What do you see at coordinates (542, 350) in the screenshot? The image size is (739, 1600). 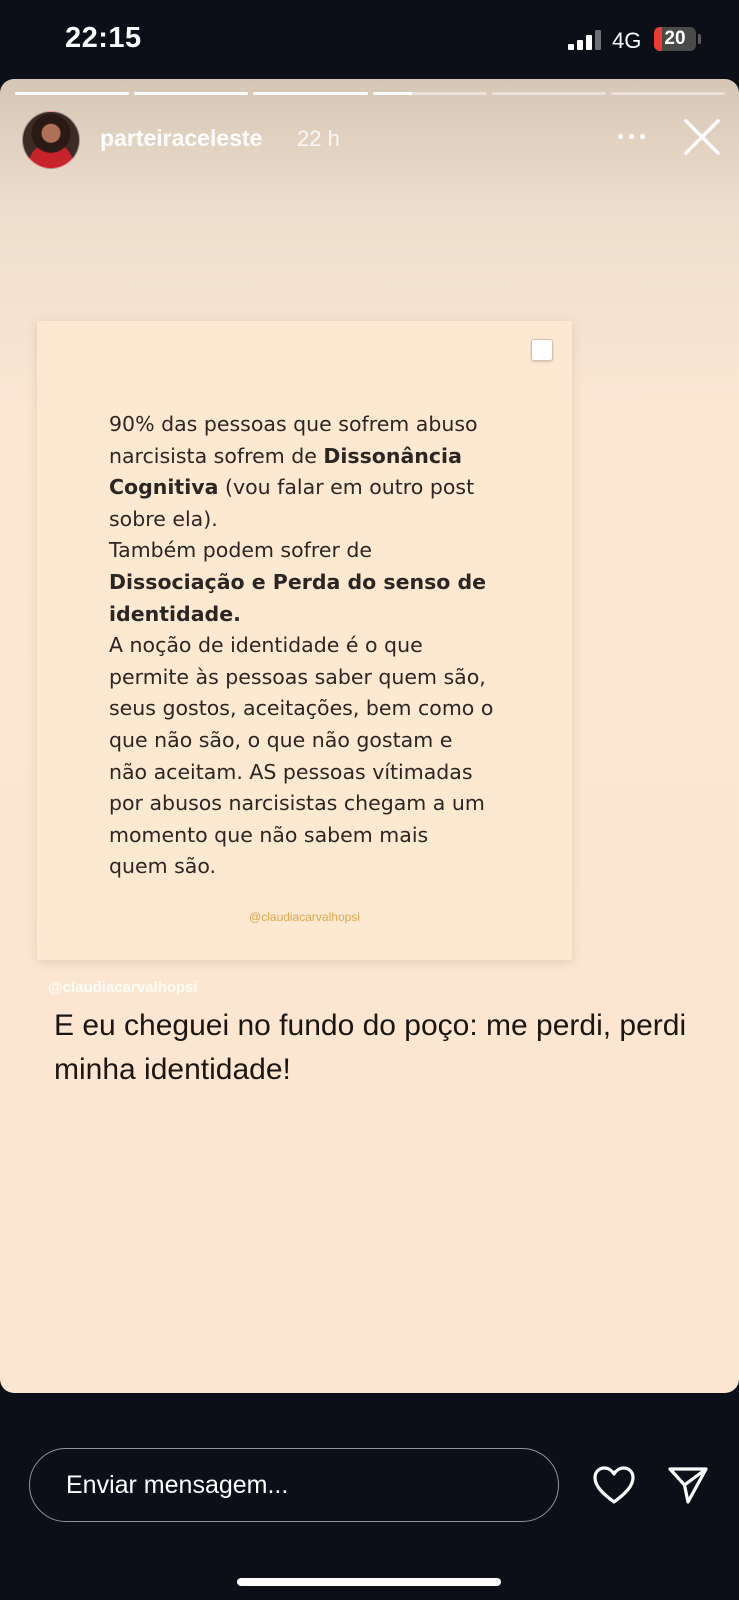 I see `post-checkbox` at bounding box center [542, 350].